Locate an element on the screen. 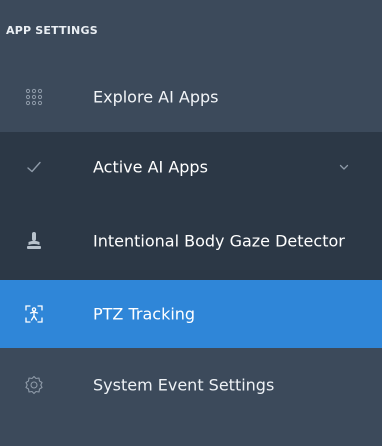  gear-icon is located at coordinates (34, 385).